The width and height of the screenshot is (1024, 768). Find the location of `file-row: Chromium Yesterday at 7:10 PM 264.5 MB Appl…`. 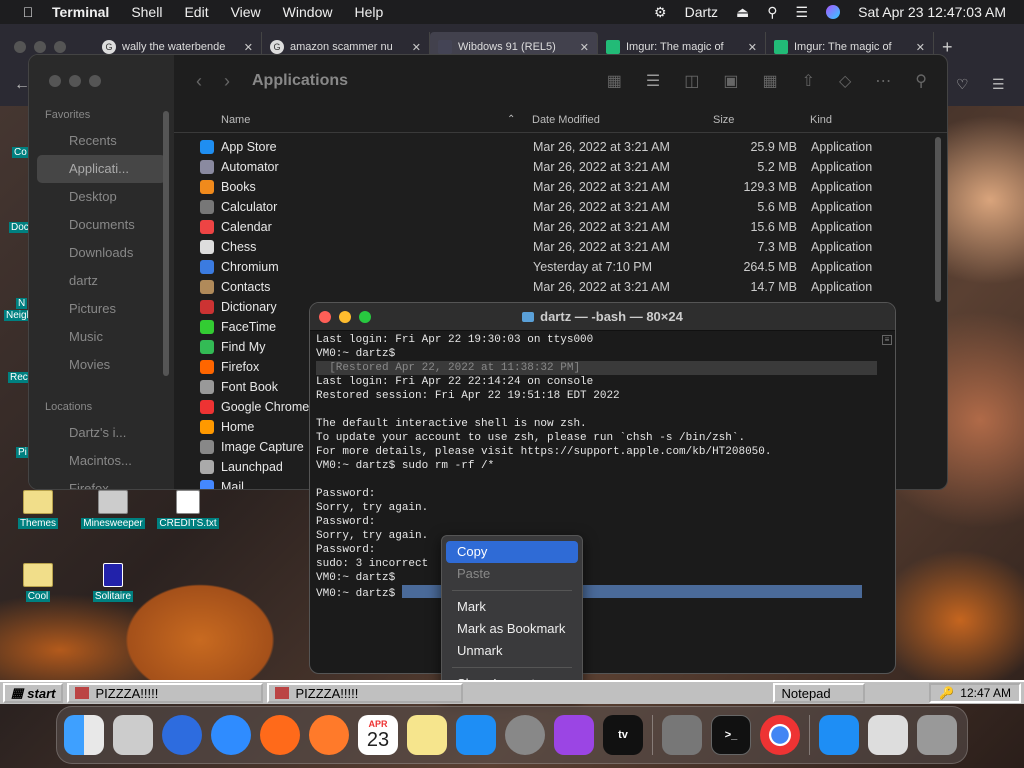

file-row: Chromium Yesterday at 7:10 PM 264.5 MB Appl… is located at coordinates (558, 267).